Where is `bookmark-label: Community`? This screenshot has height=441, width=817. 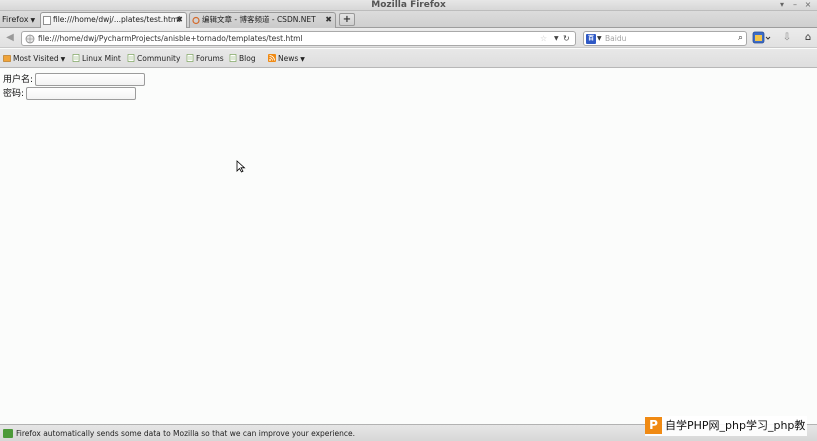 bookmark-label: Community is located at coordinates (159, 58).